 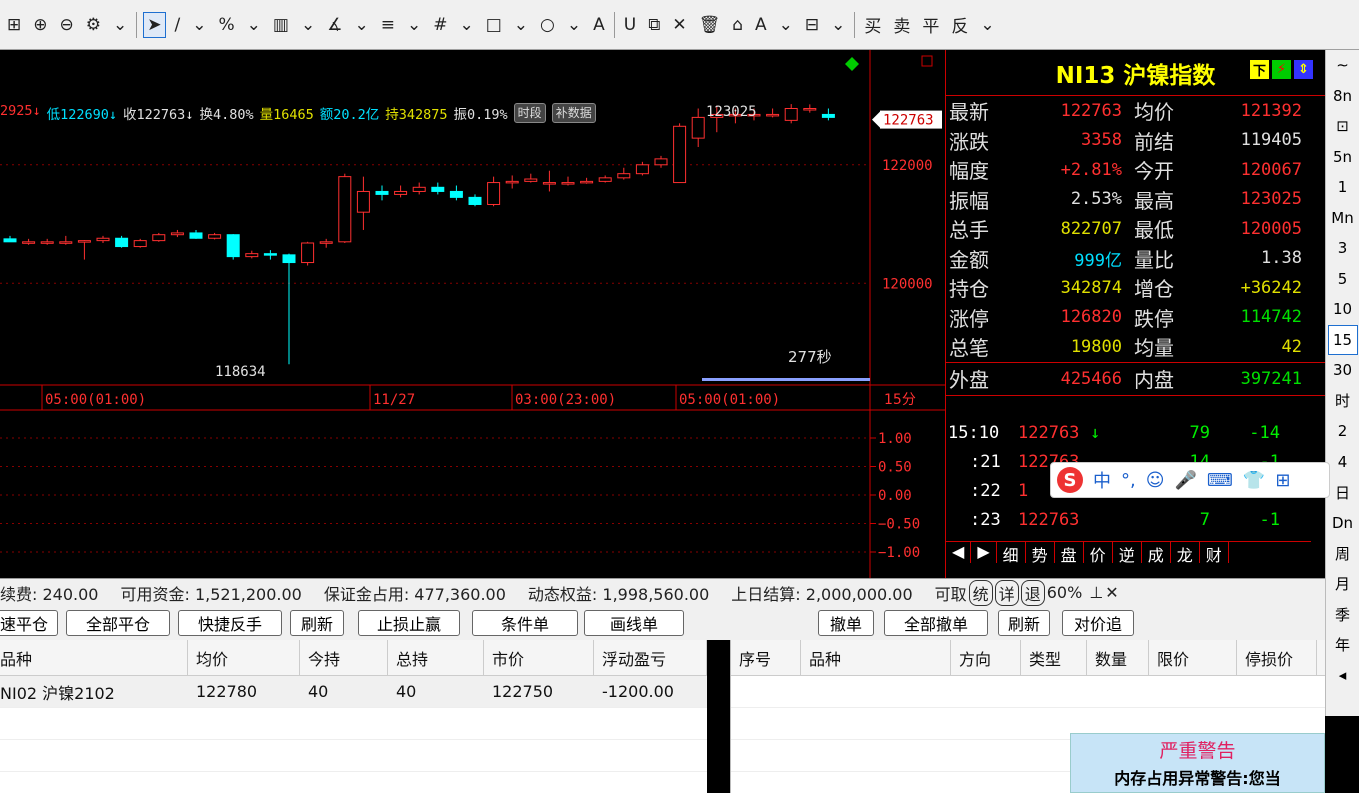 I want to click on toolbar-tool-36: ⌄, so click(x=987, y=25).